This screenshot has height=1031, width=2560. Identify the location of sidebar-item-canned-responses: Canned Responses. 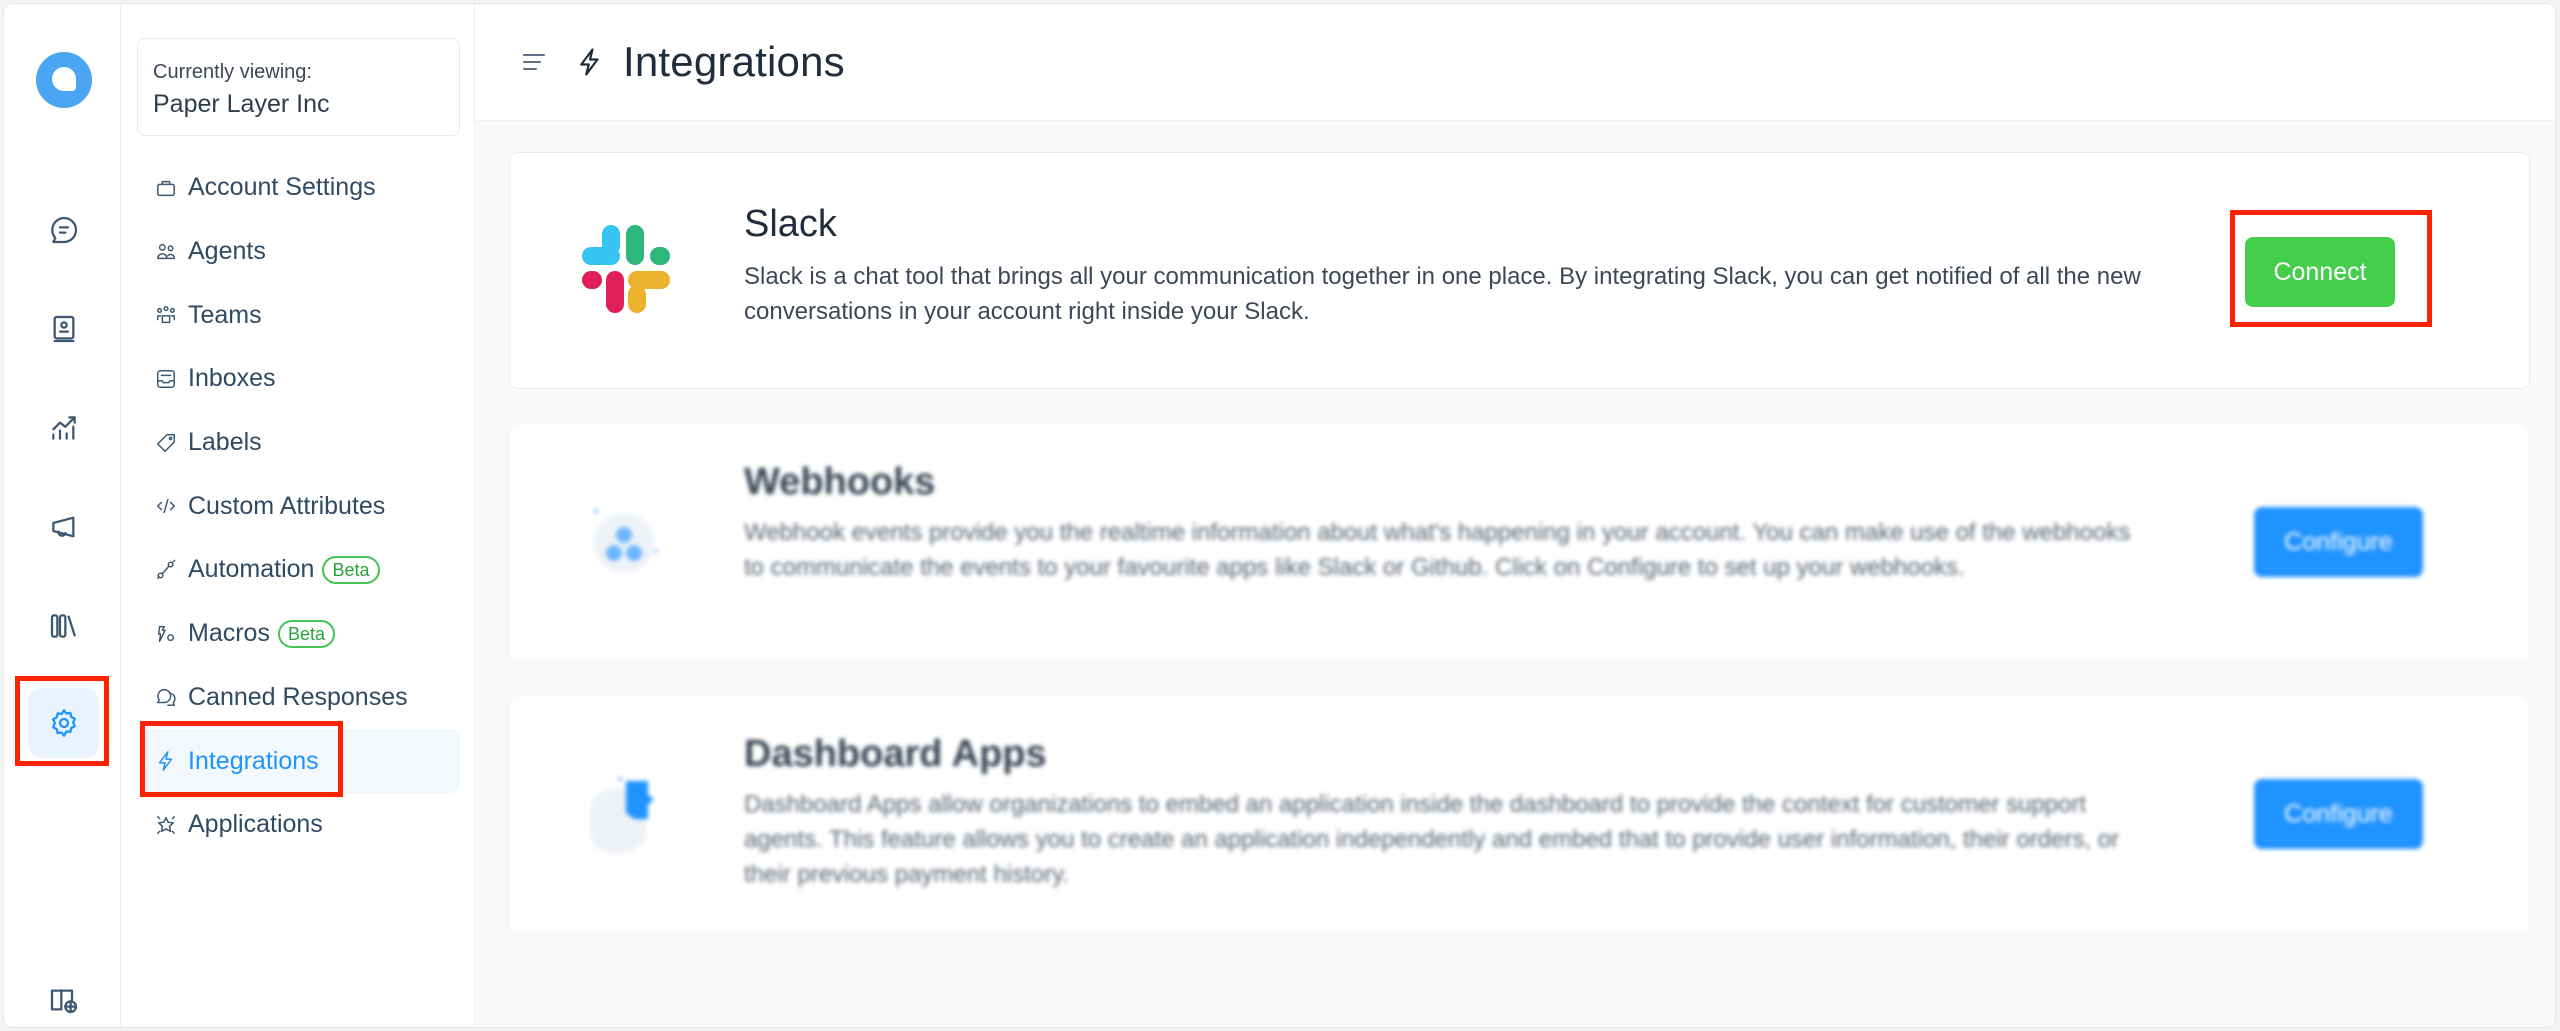
(300, 698).